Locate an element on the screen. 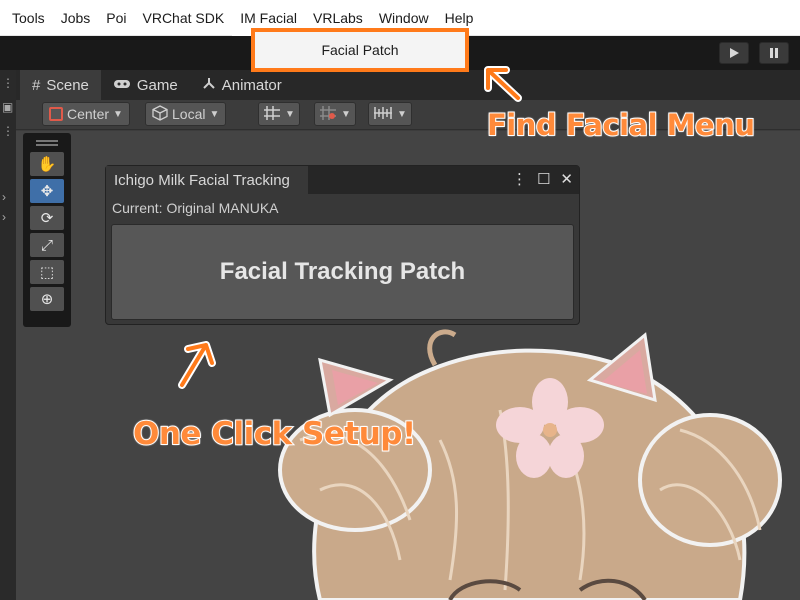 Image resolution: width=800 pixels, height=600 pixels. increment-snap-icon is located at coordinates (328, 114).